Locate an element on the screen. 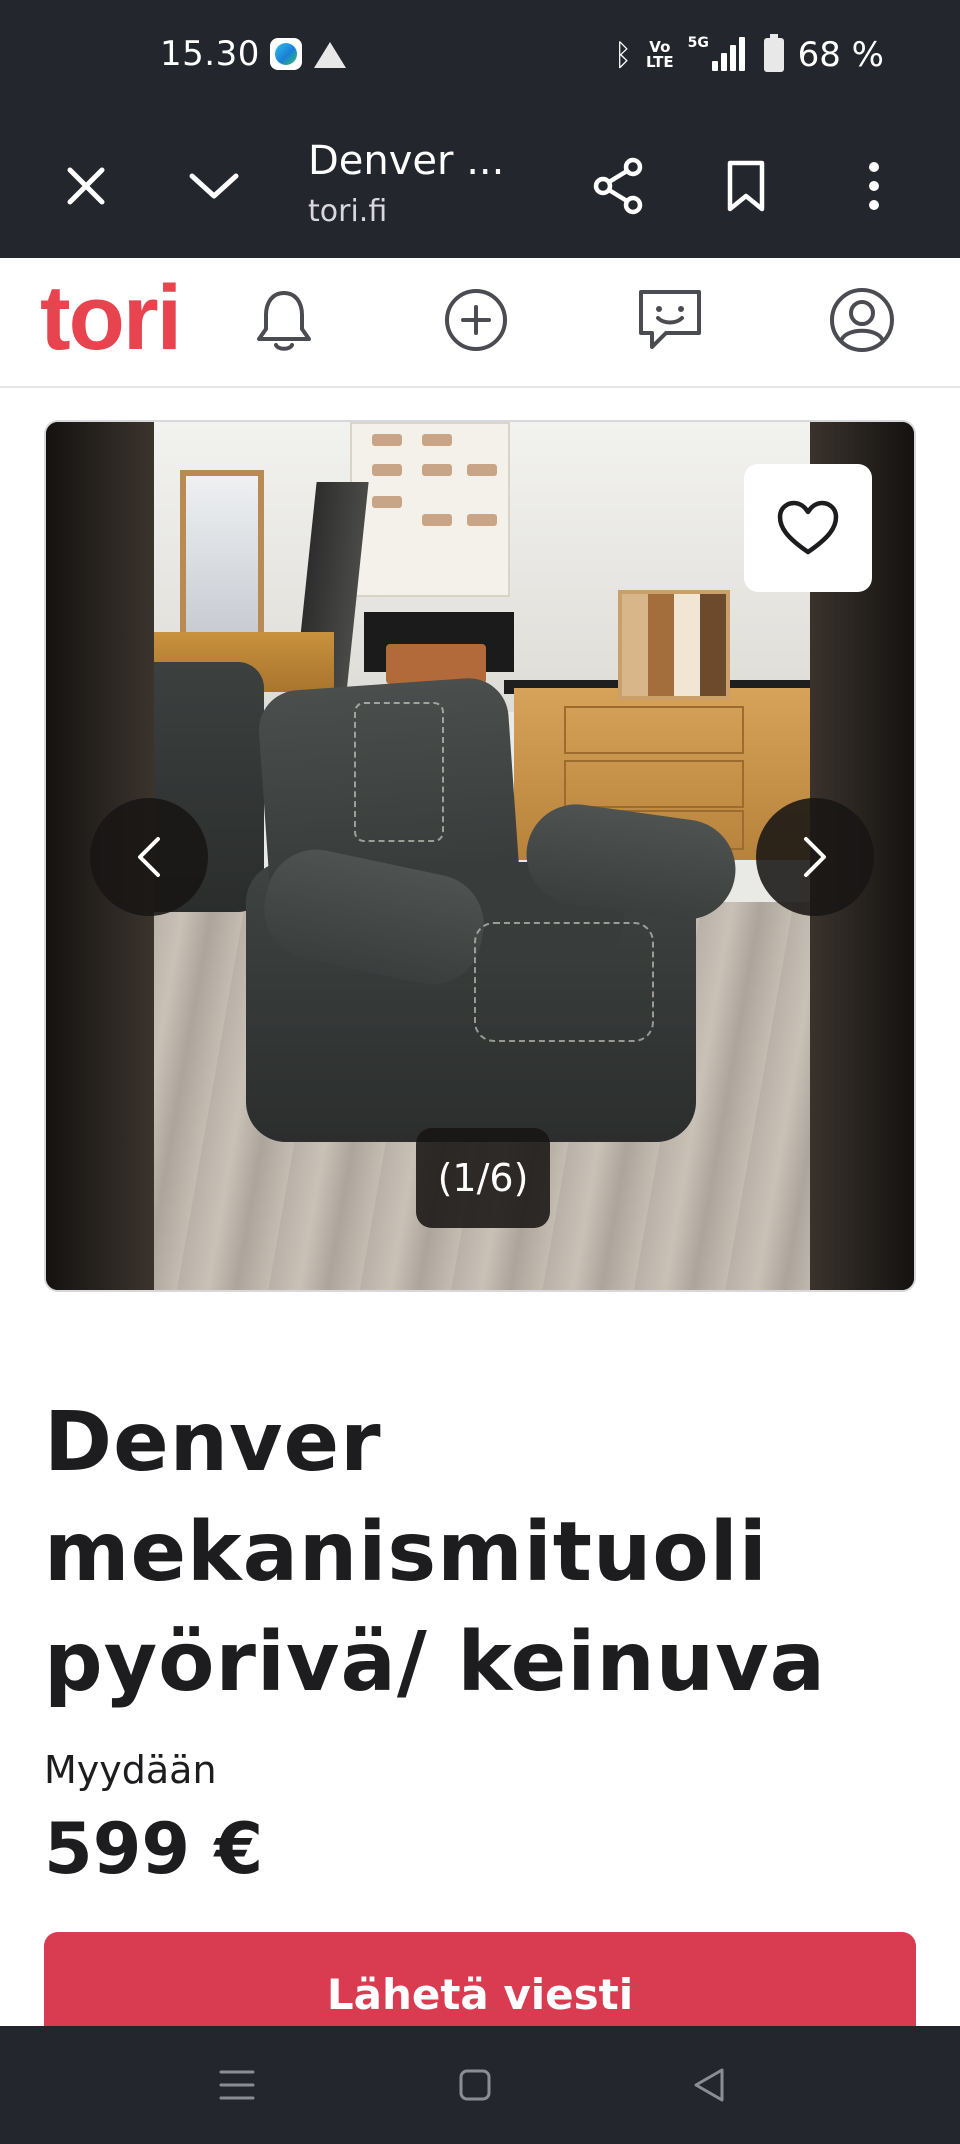  battery-icon is located at coordinates (773, 53).